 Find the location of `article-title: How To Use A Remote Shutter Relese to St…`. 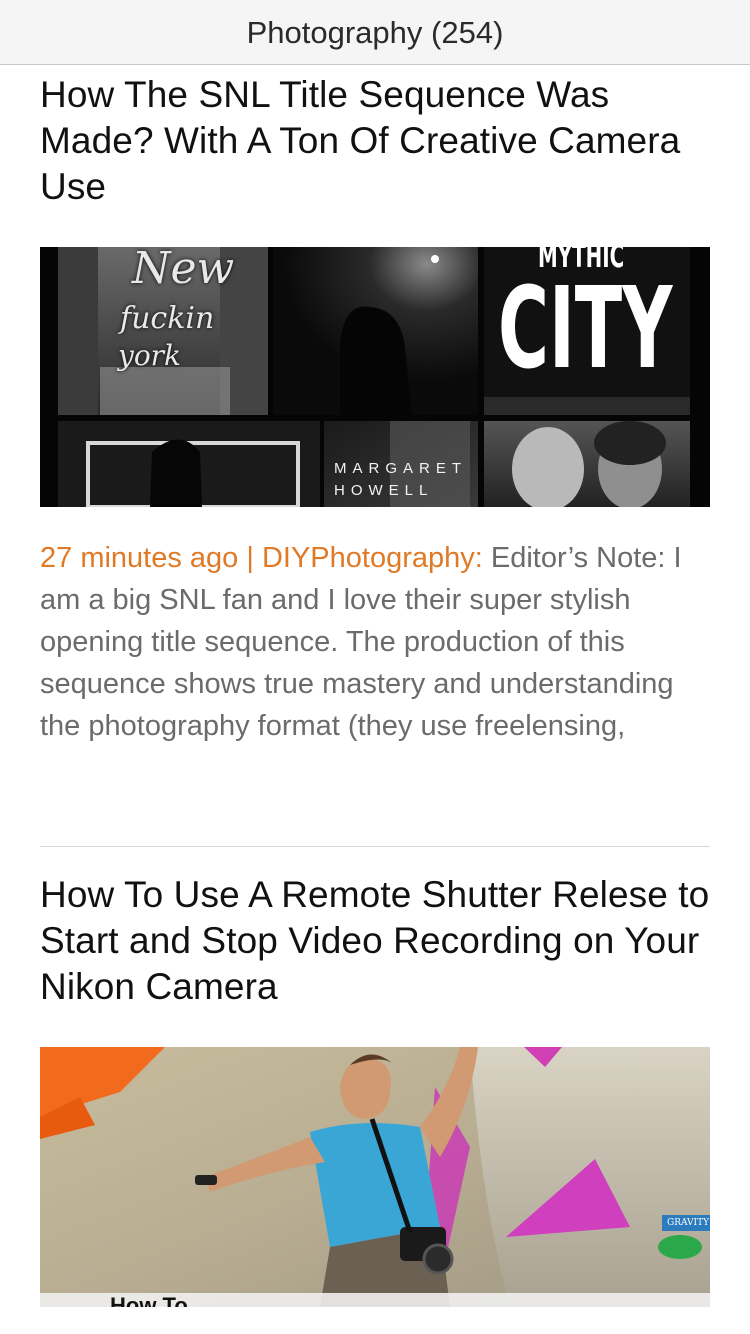

article-title: How To Use A Remote Shutter Relese to St… is located at coordinates (375, 941).